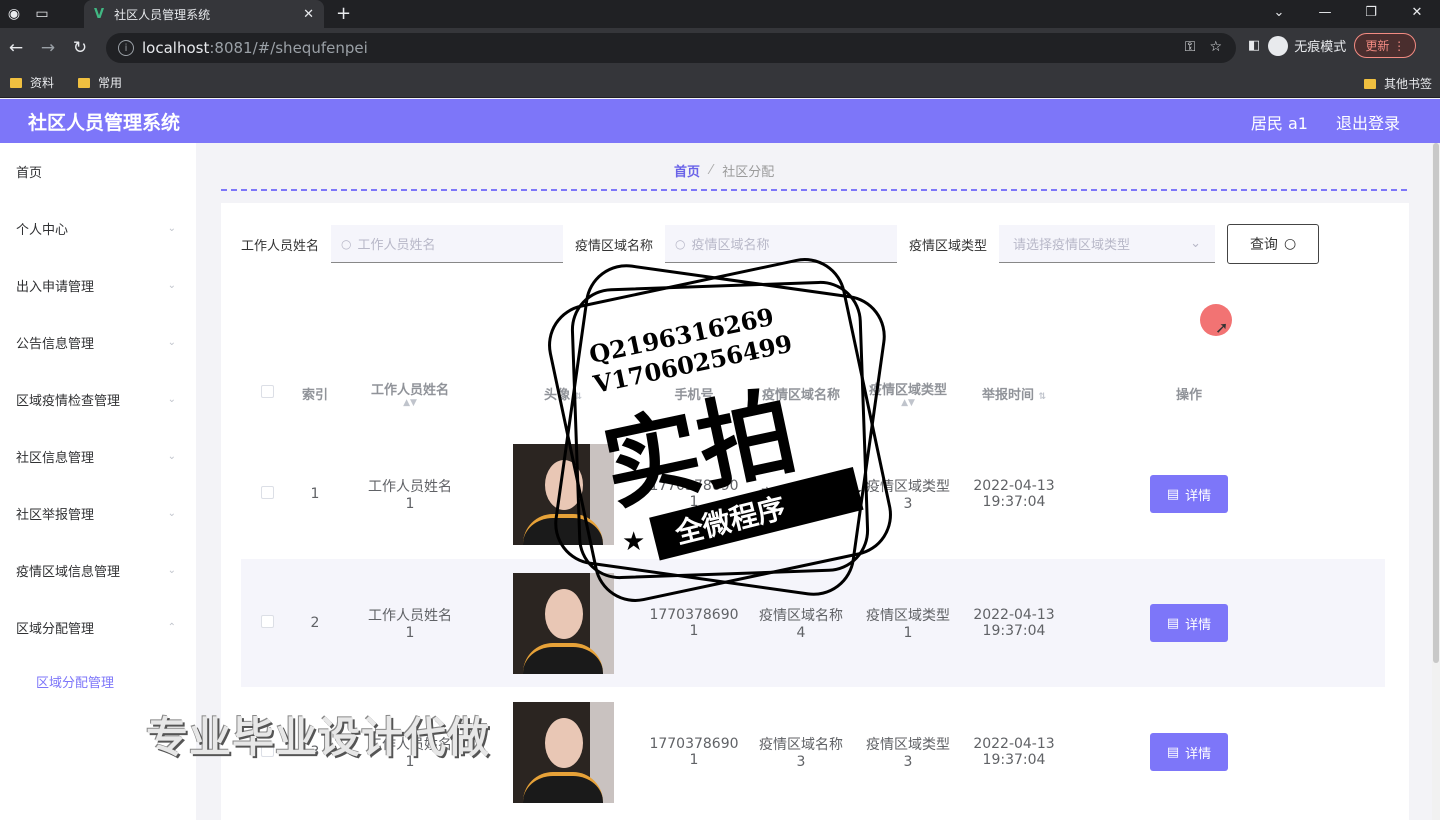 The image size is (1440, 820). I want to click on bookmark-folder: 资料, so click(32, 82).